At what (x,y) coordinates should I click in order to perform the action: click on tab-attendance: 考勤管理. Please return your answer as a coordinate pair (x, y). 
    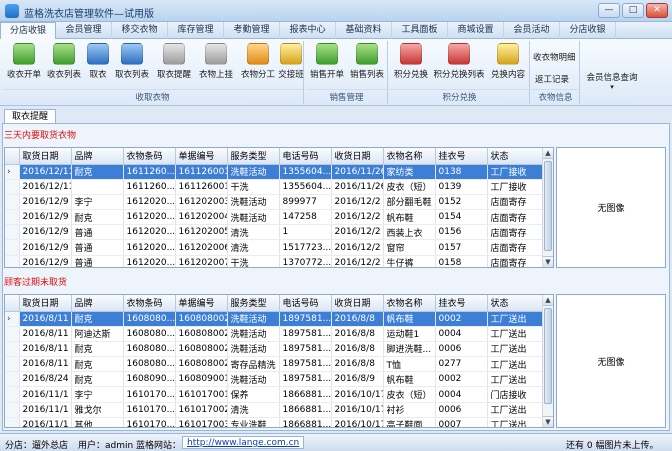
    Looking at the image, I should click on (252, 30).